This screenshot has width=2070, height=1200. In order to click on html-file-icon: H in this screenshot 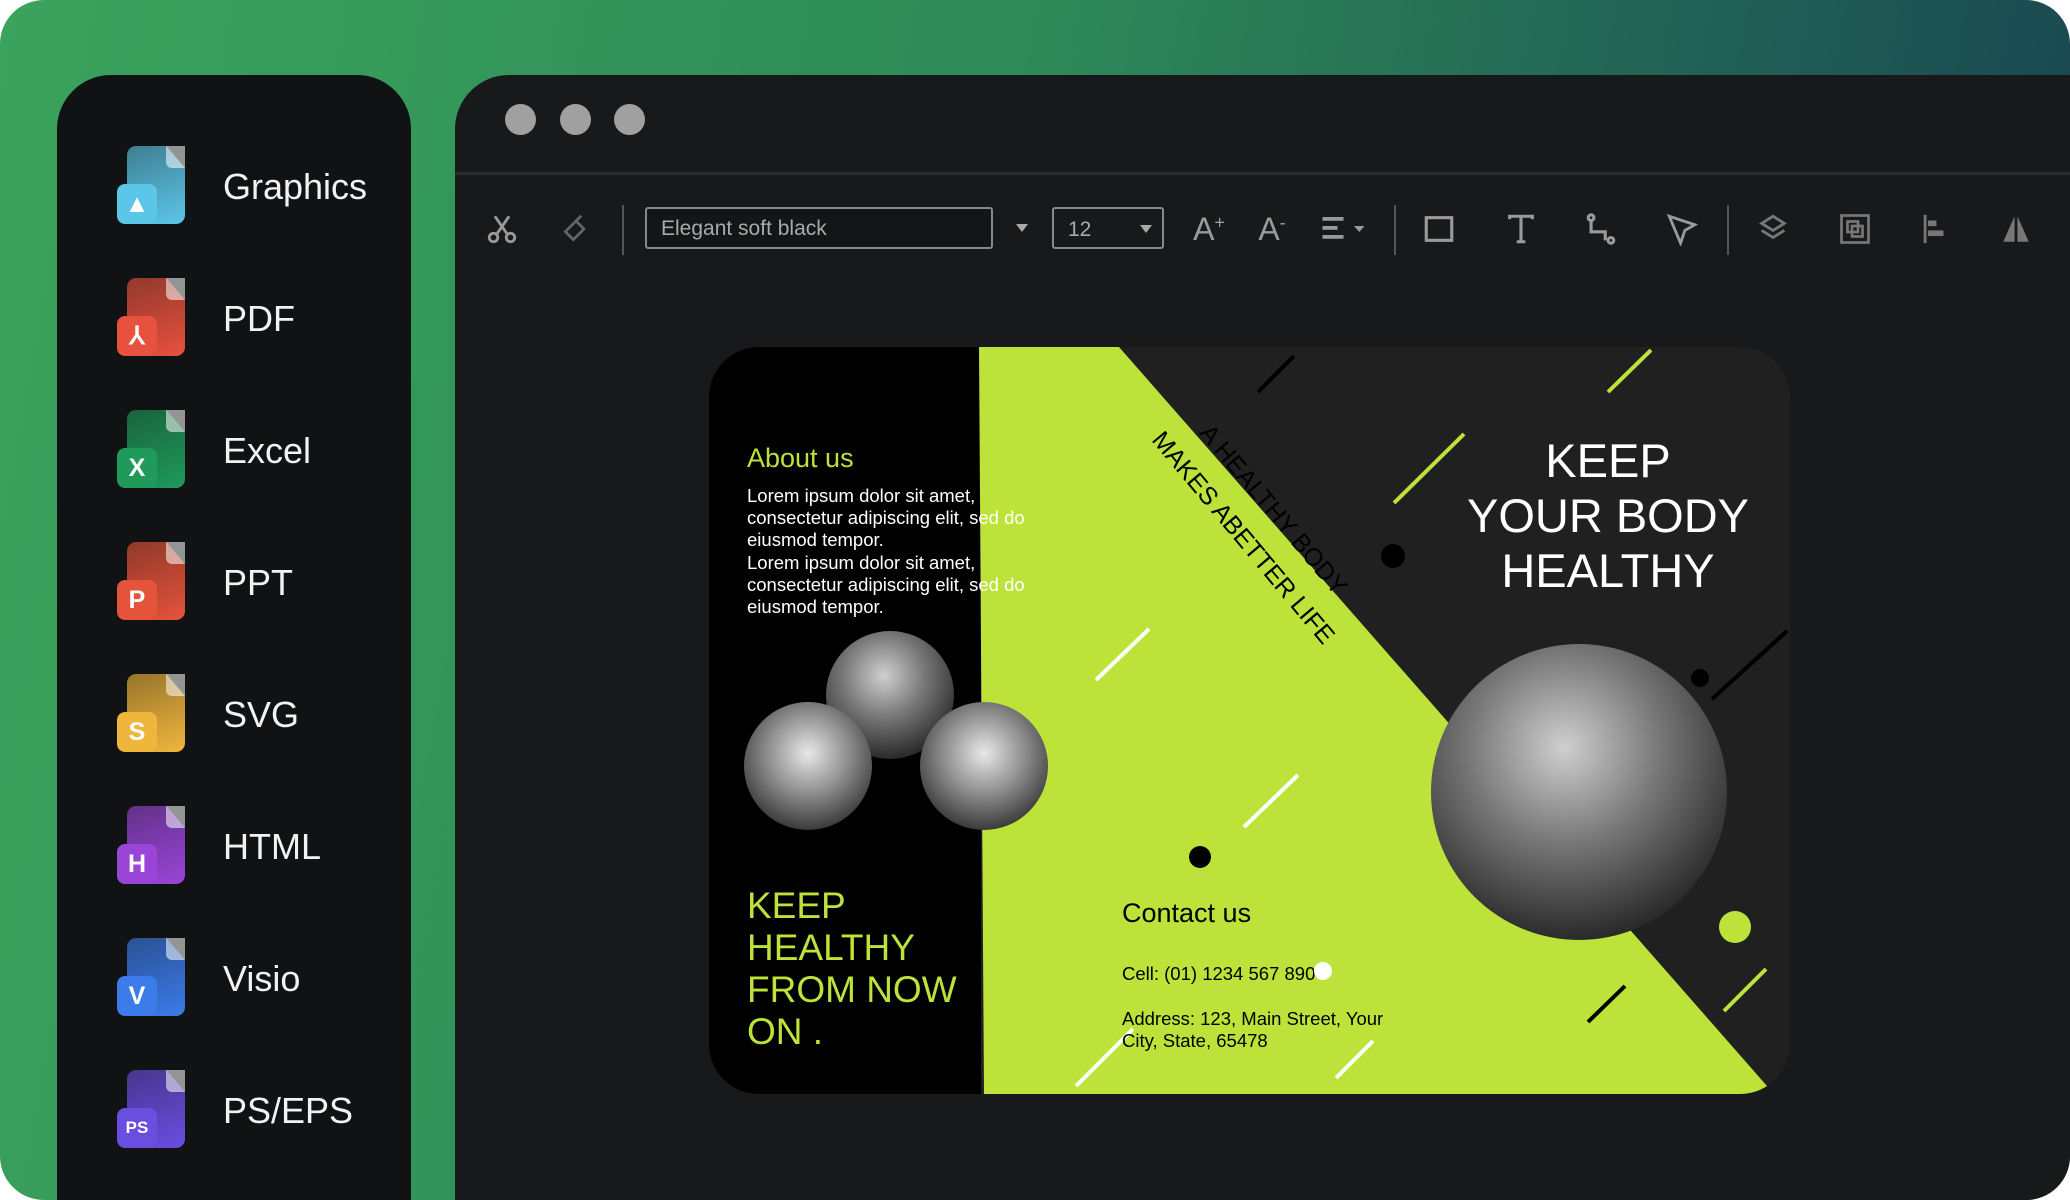, I will do `click(152, 847)`.